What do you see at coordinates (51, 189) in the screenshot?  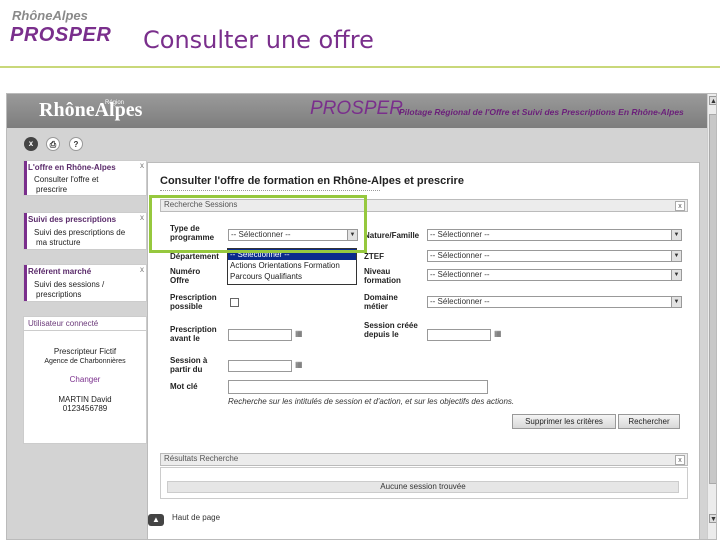 I see `sidebar-link-consult-offer-2: prescrire` at bounding box center [51, 189].